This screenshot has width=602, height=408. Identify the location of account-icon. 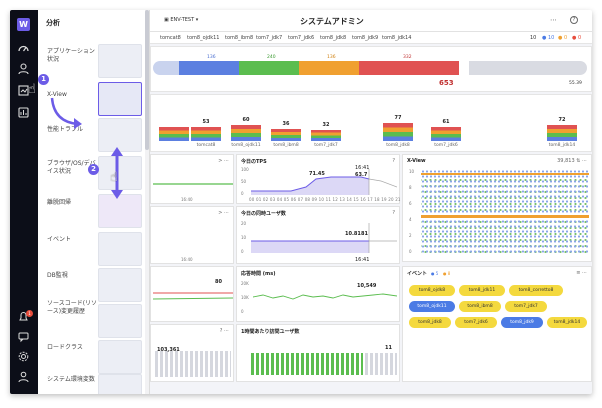
(23, 376).